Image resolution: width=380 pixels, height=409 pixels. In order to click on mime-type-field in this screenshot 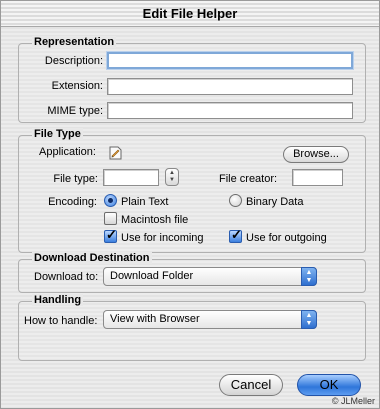, I will do `click(230, 110)`.